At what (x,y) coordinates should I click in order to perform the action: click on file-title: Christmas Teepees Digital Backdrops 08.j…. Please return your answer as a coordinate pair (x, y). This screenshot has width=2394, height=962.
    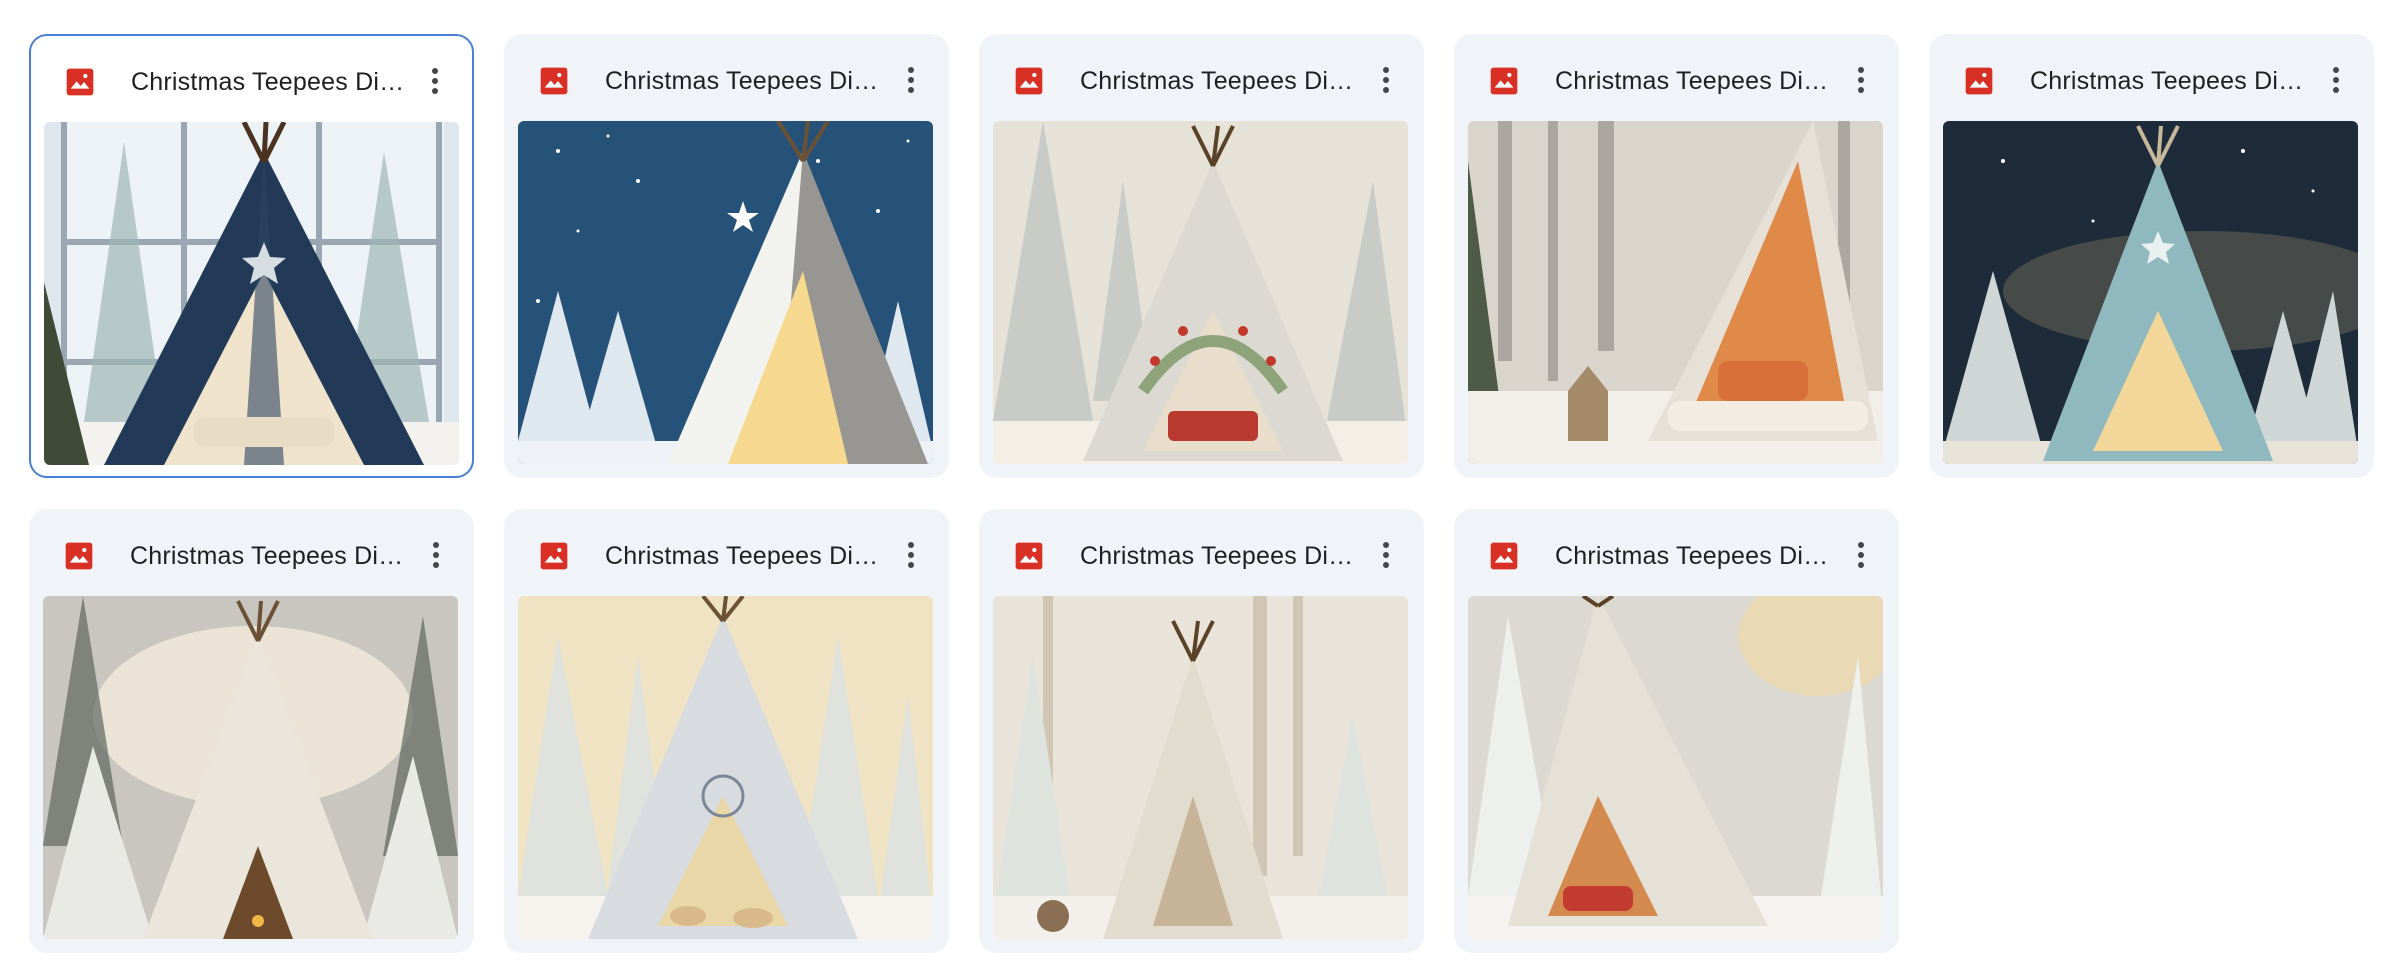
    Looking at the image, I should click on (1222, 556).